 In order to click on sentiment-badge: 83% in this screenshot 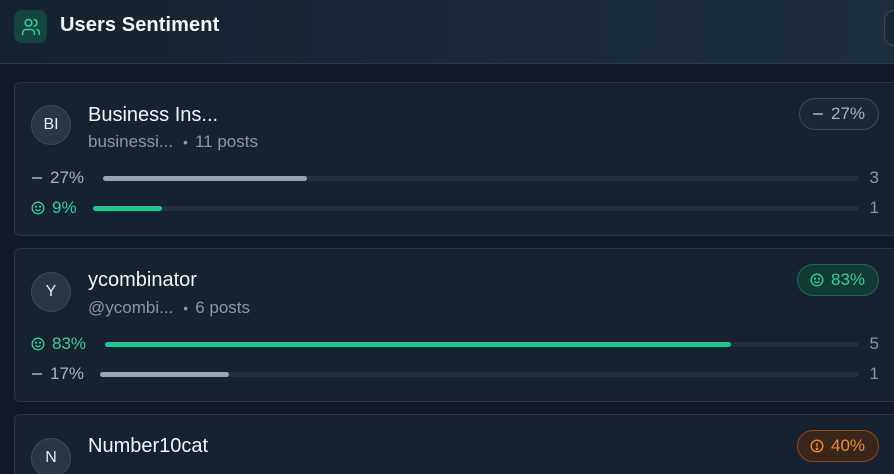, I will do `click(838, 280)`.